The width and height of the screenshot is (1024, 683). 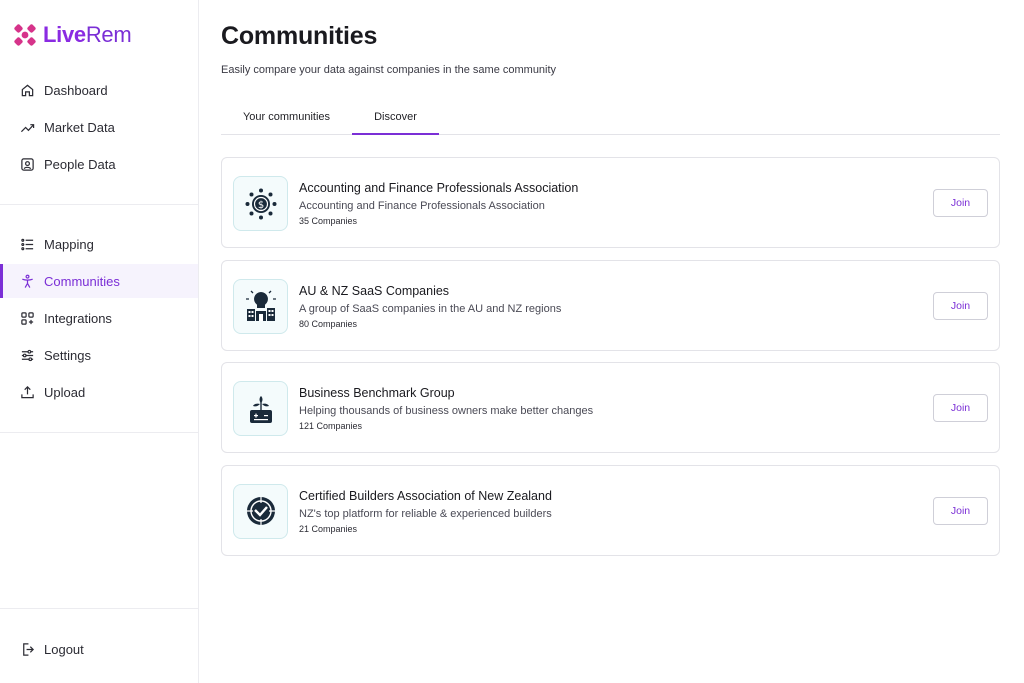 I want to click on nav-item-integrations: Integrations, so click(x=99, y=318).